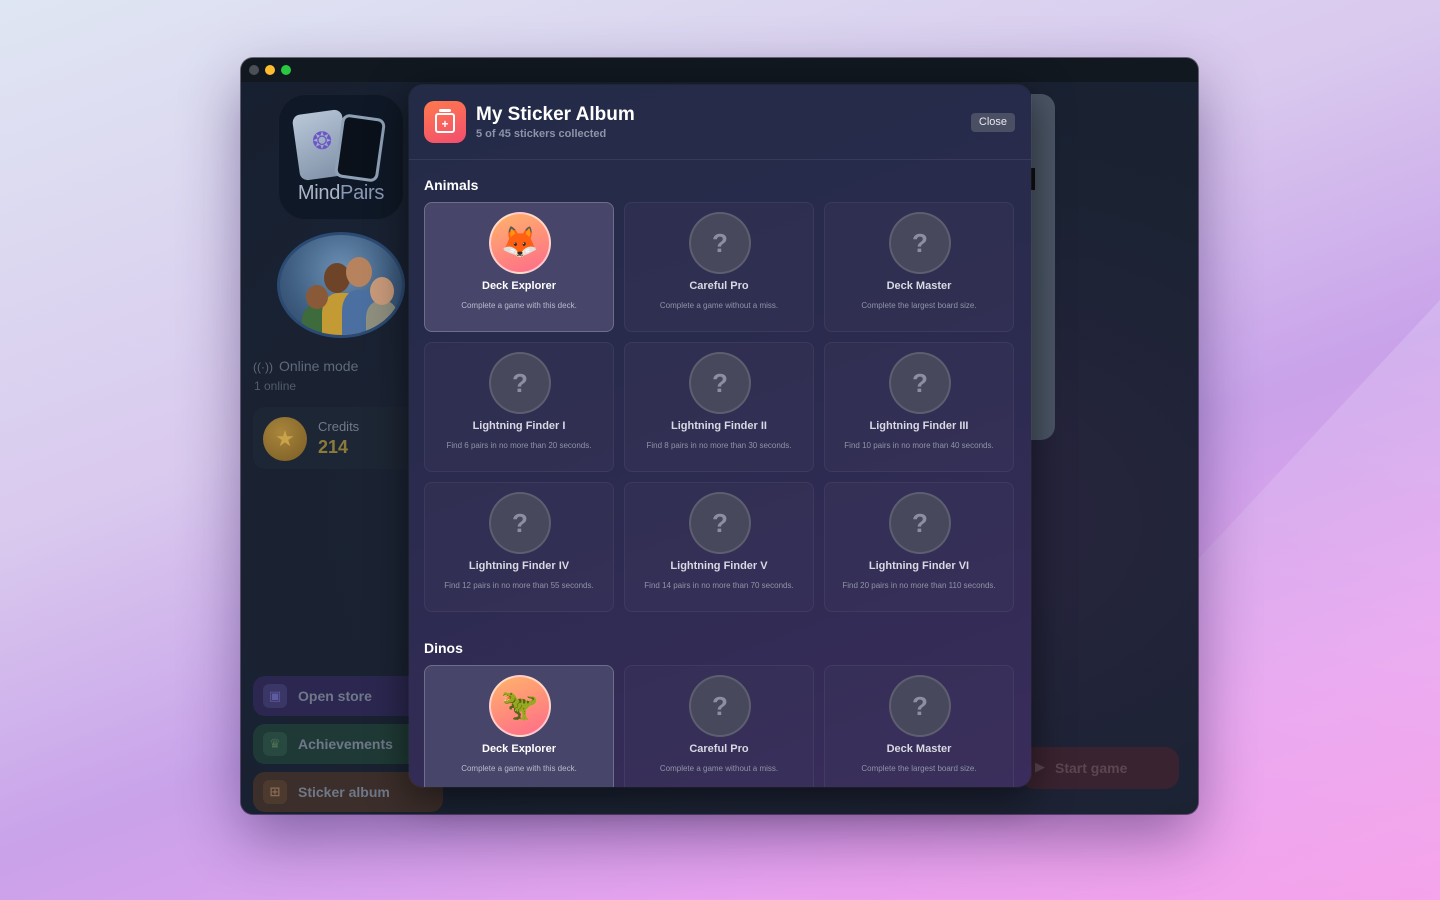 This screenshot has height=900, width=1440. Describe the element at coordinates (275, 792) in the screenshot. I see `sticker-album-icon: ⊞` at that location.